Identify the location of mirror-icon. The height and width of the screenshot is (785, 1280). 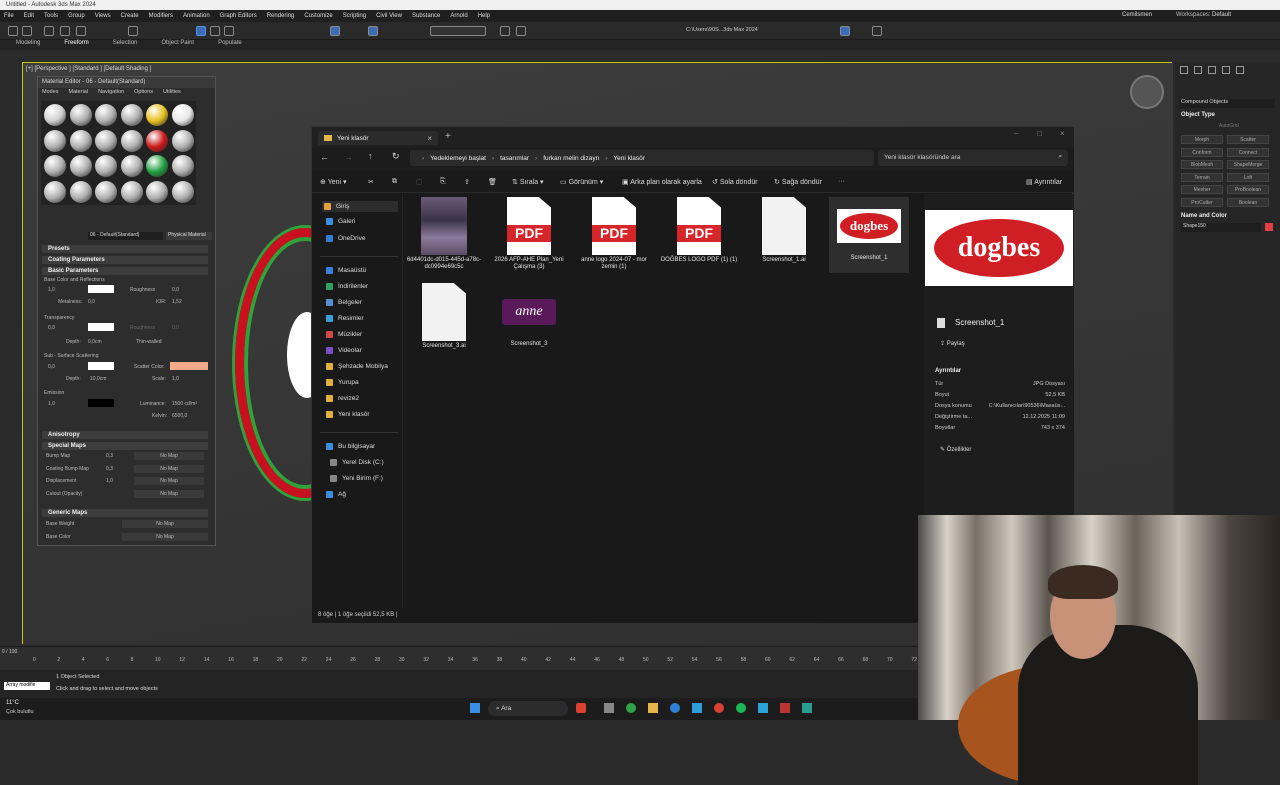
(505, 31).